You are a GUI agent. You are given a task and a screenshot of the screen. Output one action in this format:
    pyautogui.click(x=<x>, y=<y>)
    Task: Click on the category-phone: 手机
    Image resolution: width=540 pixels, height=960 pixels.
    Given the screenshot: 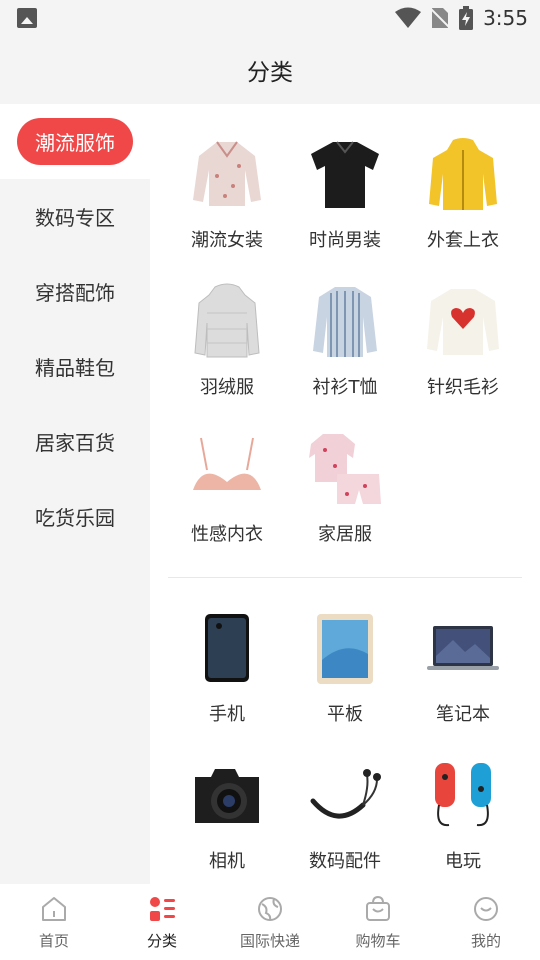 What is the action you would take?
    pyautogui.click(x=227, y=651)
    